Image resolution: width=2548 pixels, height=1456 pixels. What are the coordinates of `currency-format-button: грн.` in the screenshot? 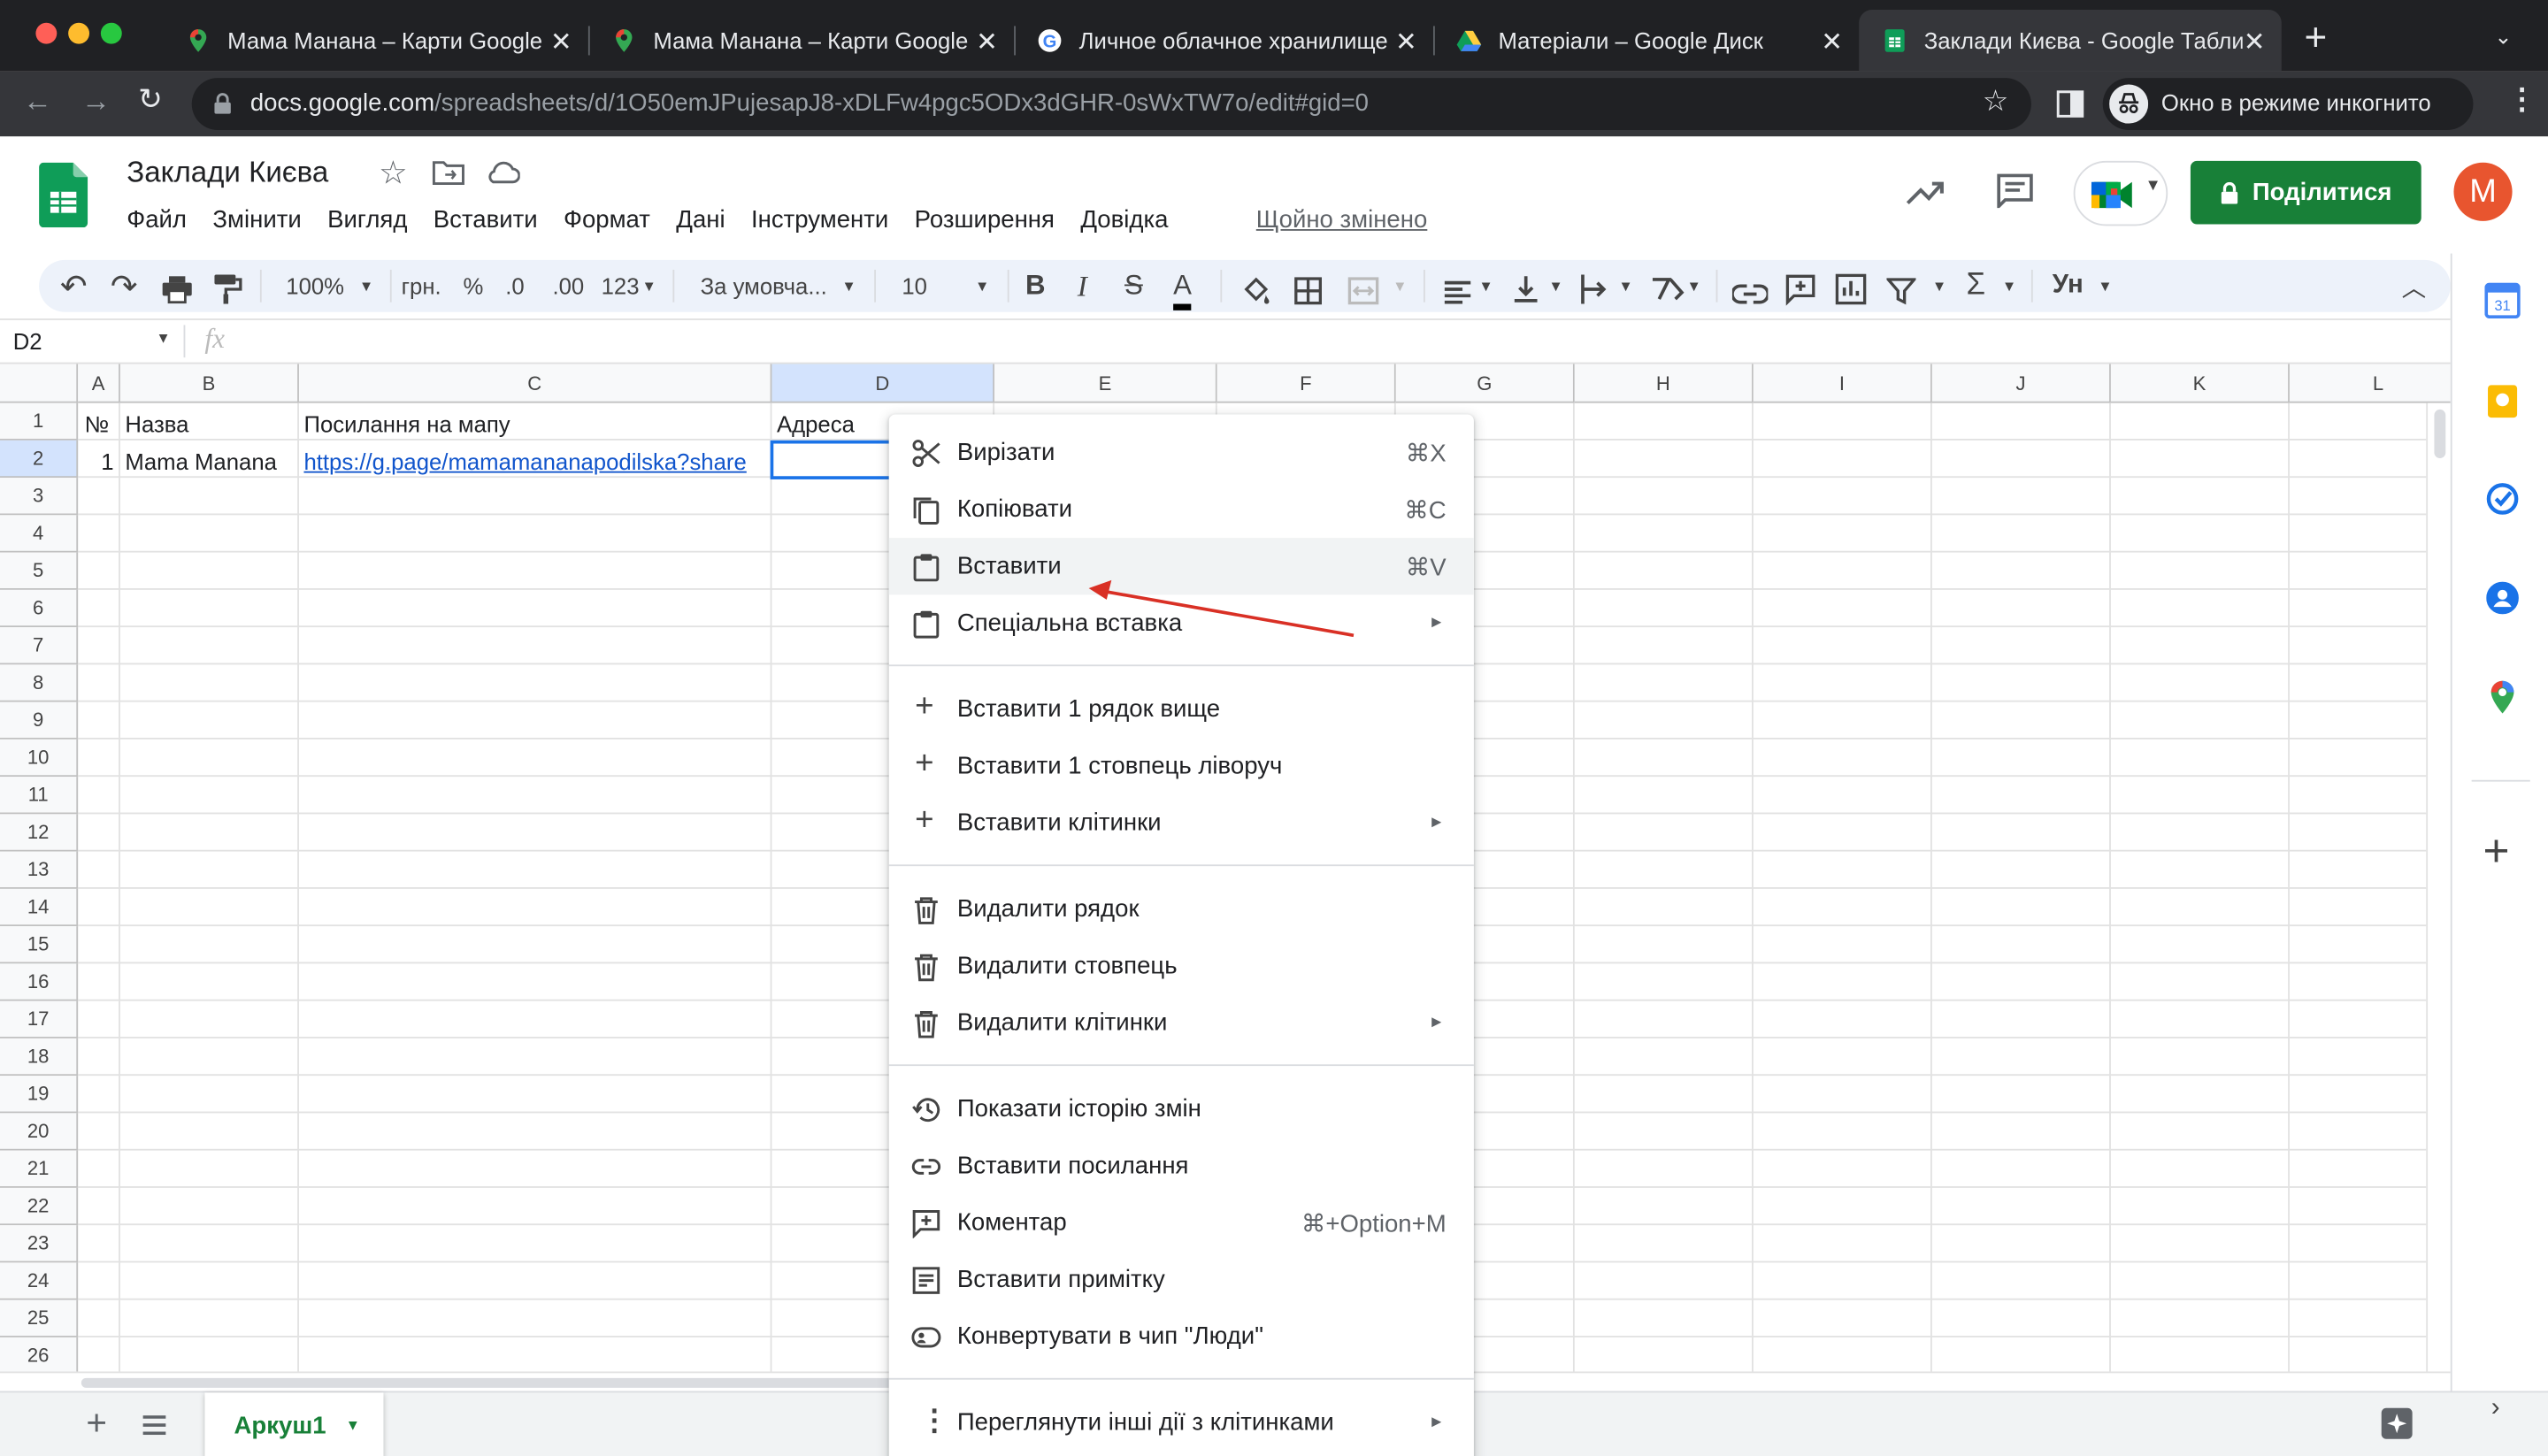 It's located at (422, 285).